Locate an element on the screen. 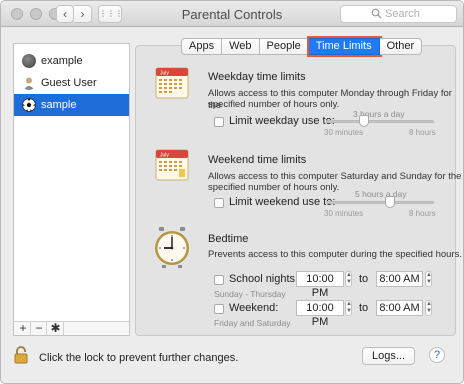 The width and height of the screenshot is (464, 384). title-bar: ‹ › ⋮⋮⋮ Parental Controls is located at coordinates (232, 14).